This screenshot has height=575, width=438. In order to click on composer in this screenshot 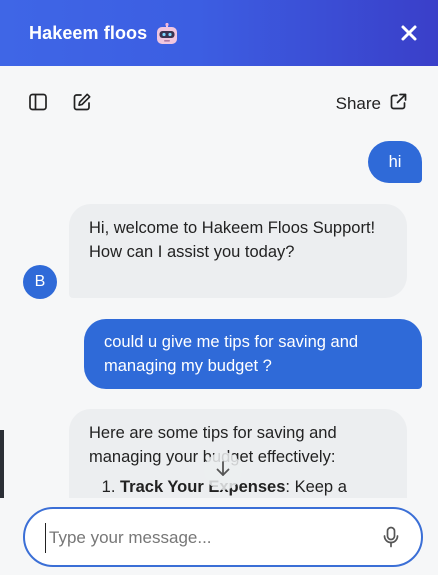, I will do `click(219, 536)`.